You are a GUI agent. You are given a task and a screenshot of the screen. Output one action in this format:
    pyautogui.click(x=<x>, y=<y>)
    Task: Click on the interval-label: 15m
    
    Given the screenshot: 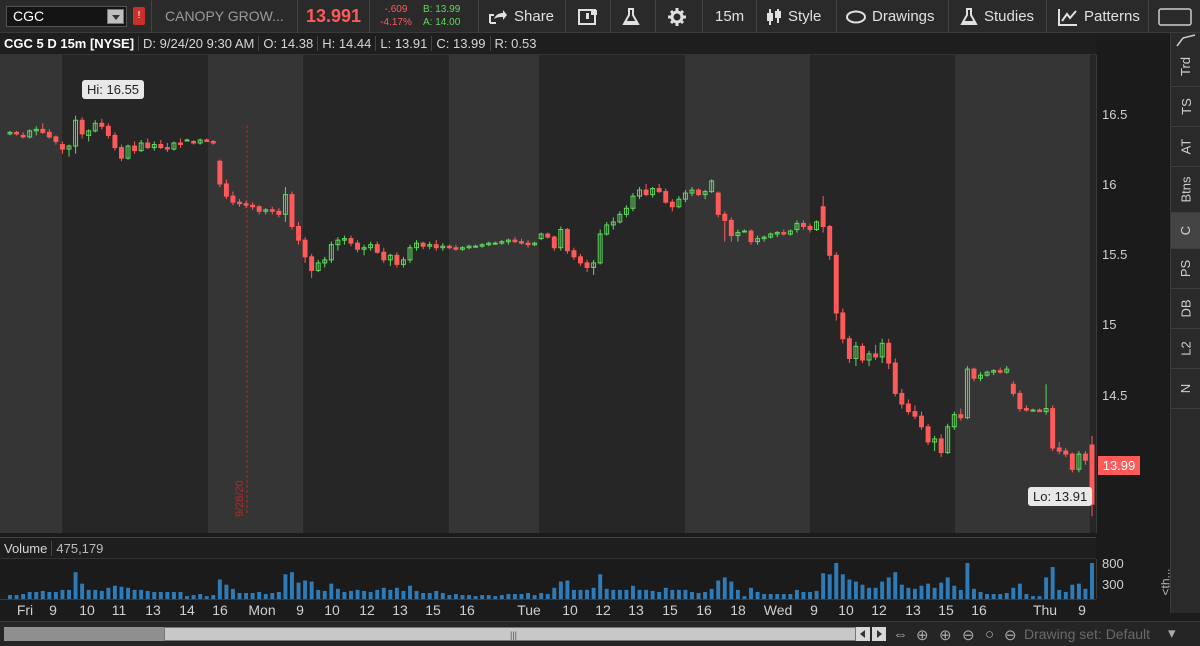 What is the action you would take?
    pyautogui.click(x=730, y=16)
    